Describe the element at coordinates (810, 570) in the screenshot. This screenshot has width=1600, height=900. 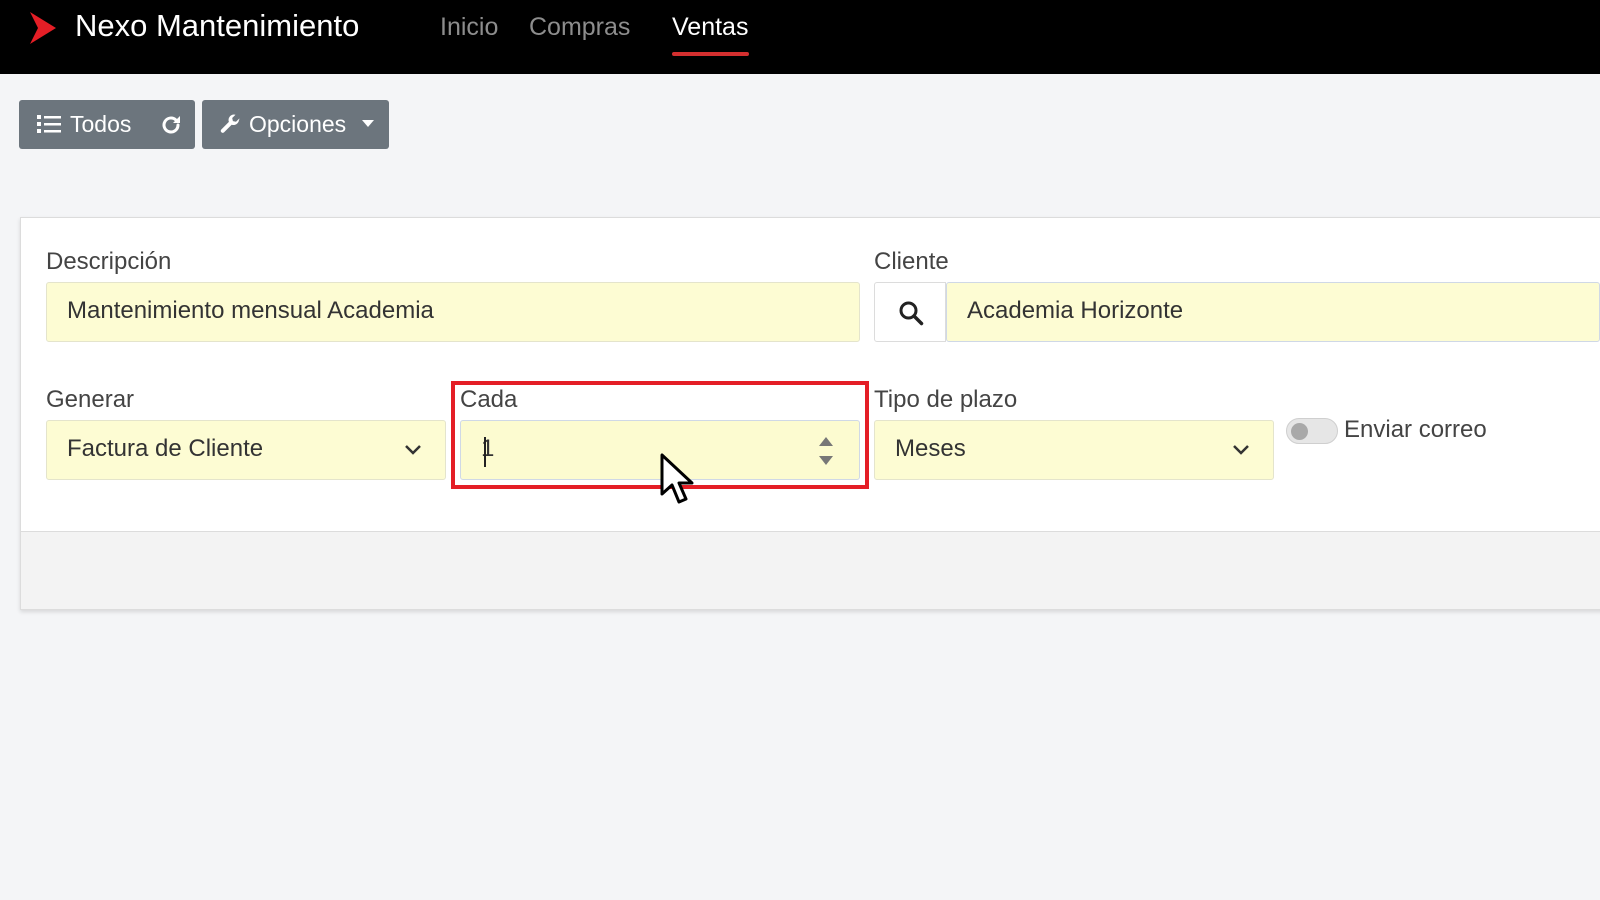
I see `card-footer` at that location.